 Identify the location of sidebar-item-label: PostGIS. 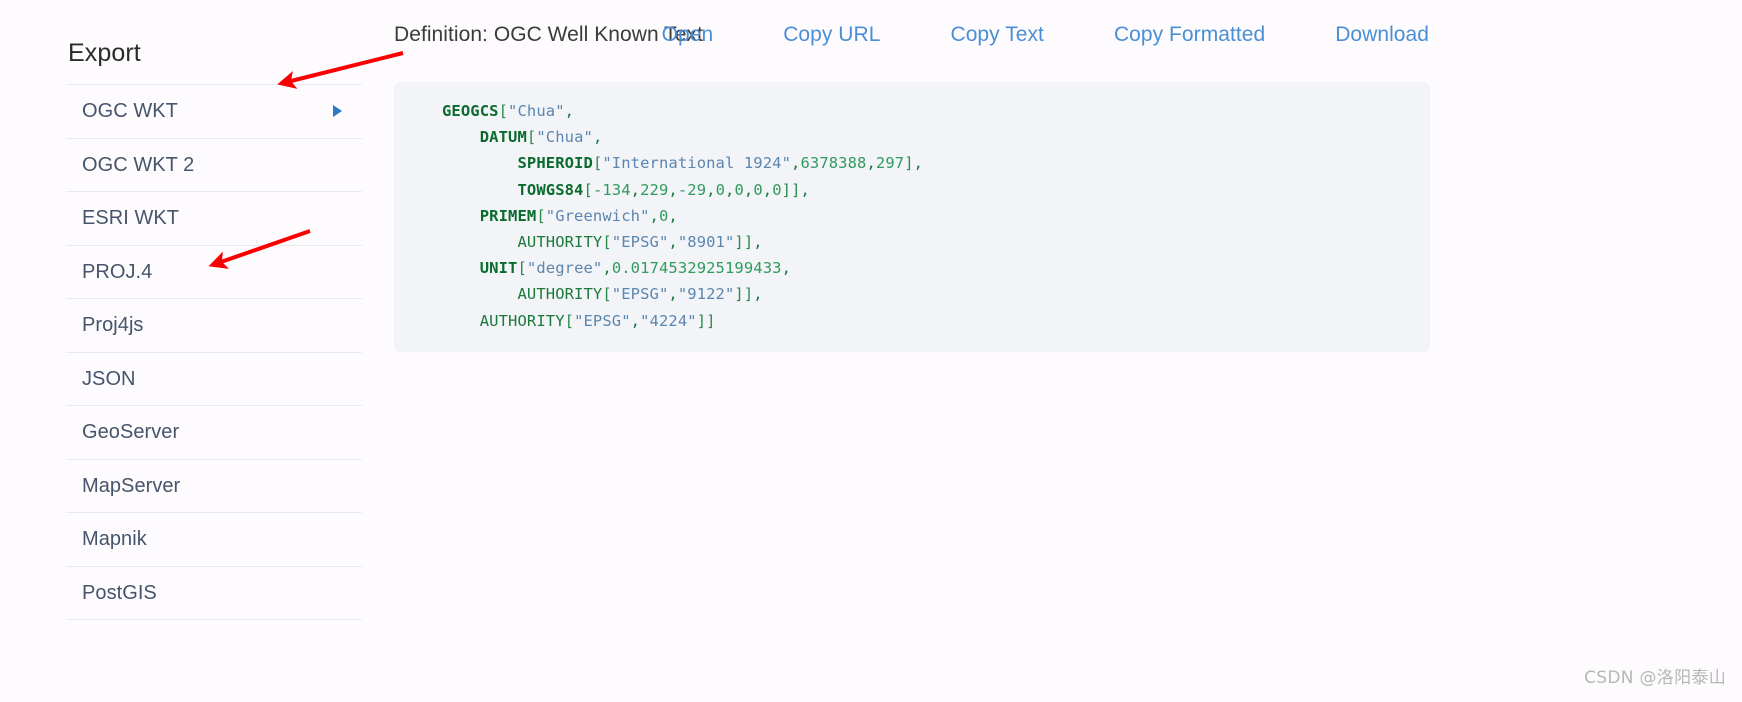
(119, 592).